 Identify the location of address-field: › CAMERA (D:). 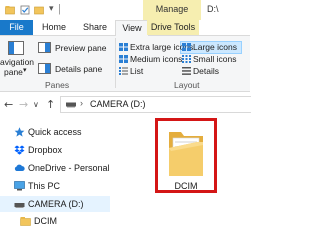
(155, 104).